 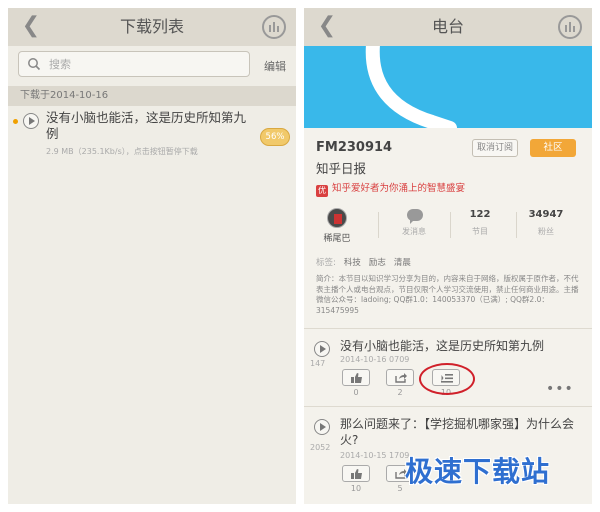 I want to click on section-header: 下载于2014-10-16, so click(x=152, y=96).